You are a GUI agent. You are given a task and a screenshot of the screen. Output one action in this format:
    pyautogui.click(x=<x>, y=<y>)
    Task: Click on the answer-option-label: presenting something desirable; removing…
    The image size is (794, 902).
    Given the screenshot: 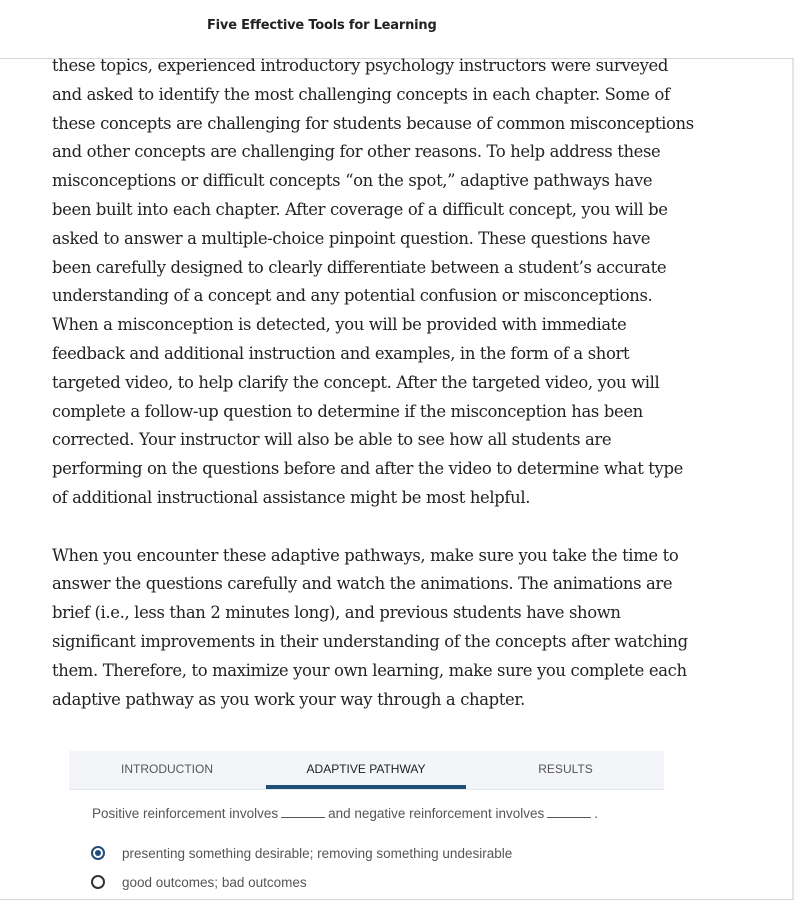 What is the action you would take?
    pyautogui.click(x=317, y=853)
    